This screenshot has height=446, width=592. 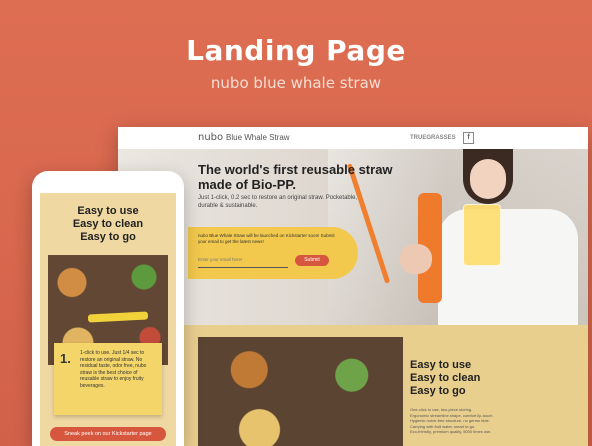 What do you see at coordinates (312, 260) in the screenshot?
I see `submit-button: Submit` at bounding box center [312, 260].